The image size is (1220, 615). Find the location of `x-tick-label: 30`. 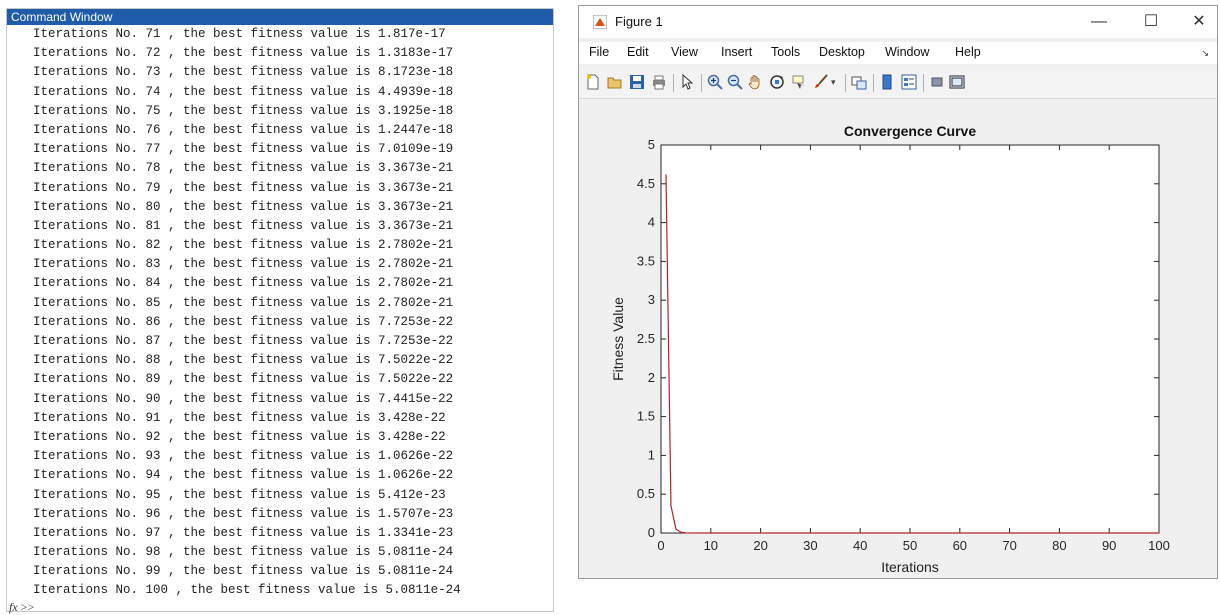

x-tick-label: 30 is located at coordinates (810, 545).